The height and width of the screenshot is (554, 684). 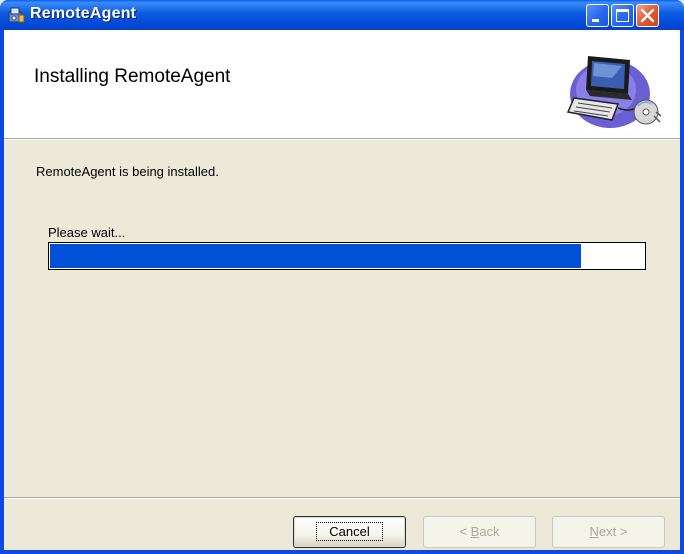 I want to click on footer-divider-highlight, so click(x=342, y=498).